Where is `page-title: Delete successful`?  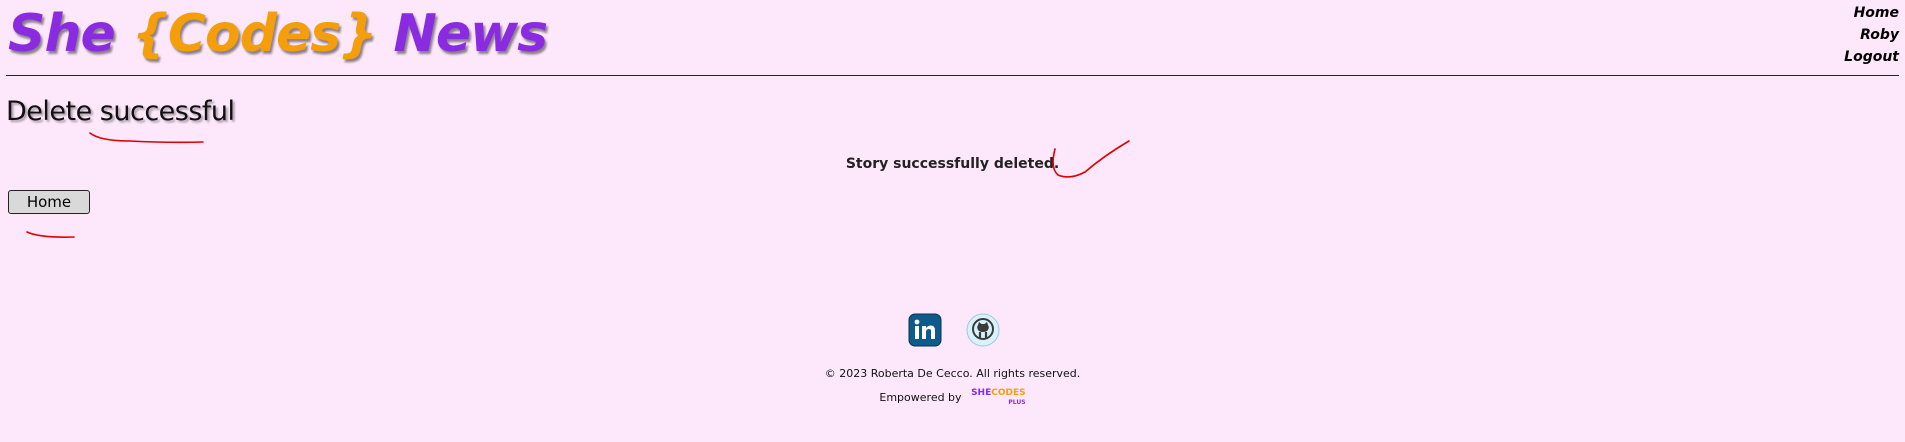
page-title: Delete successful is located at coordinates (120, 111).